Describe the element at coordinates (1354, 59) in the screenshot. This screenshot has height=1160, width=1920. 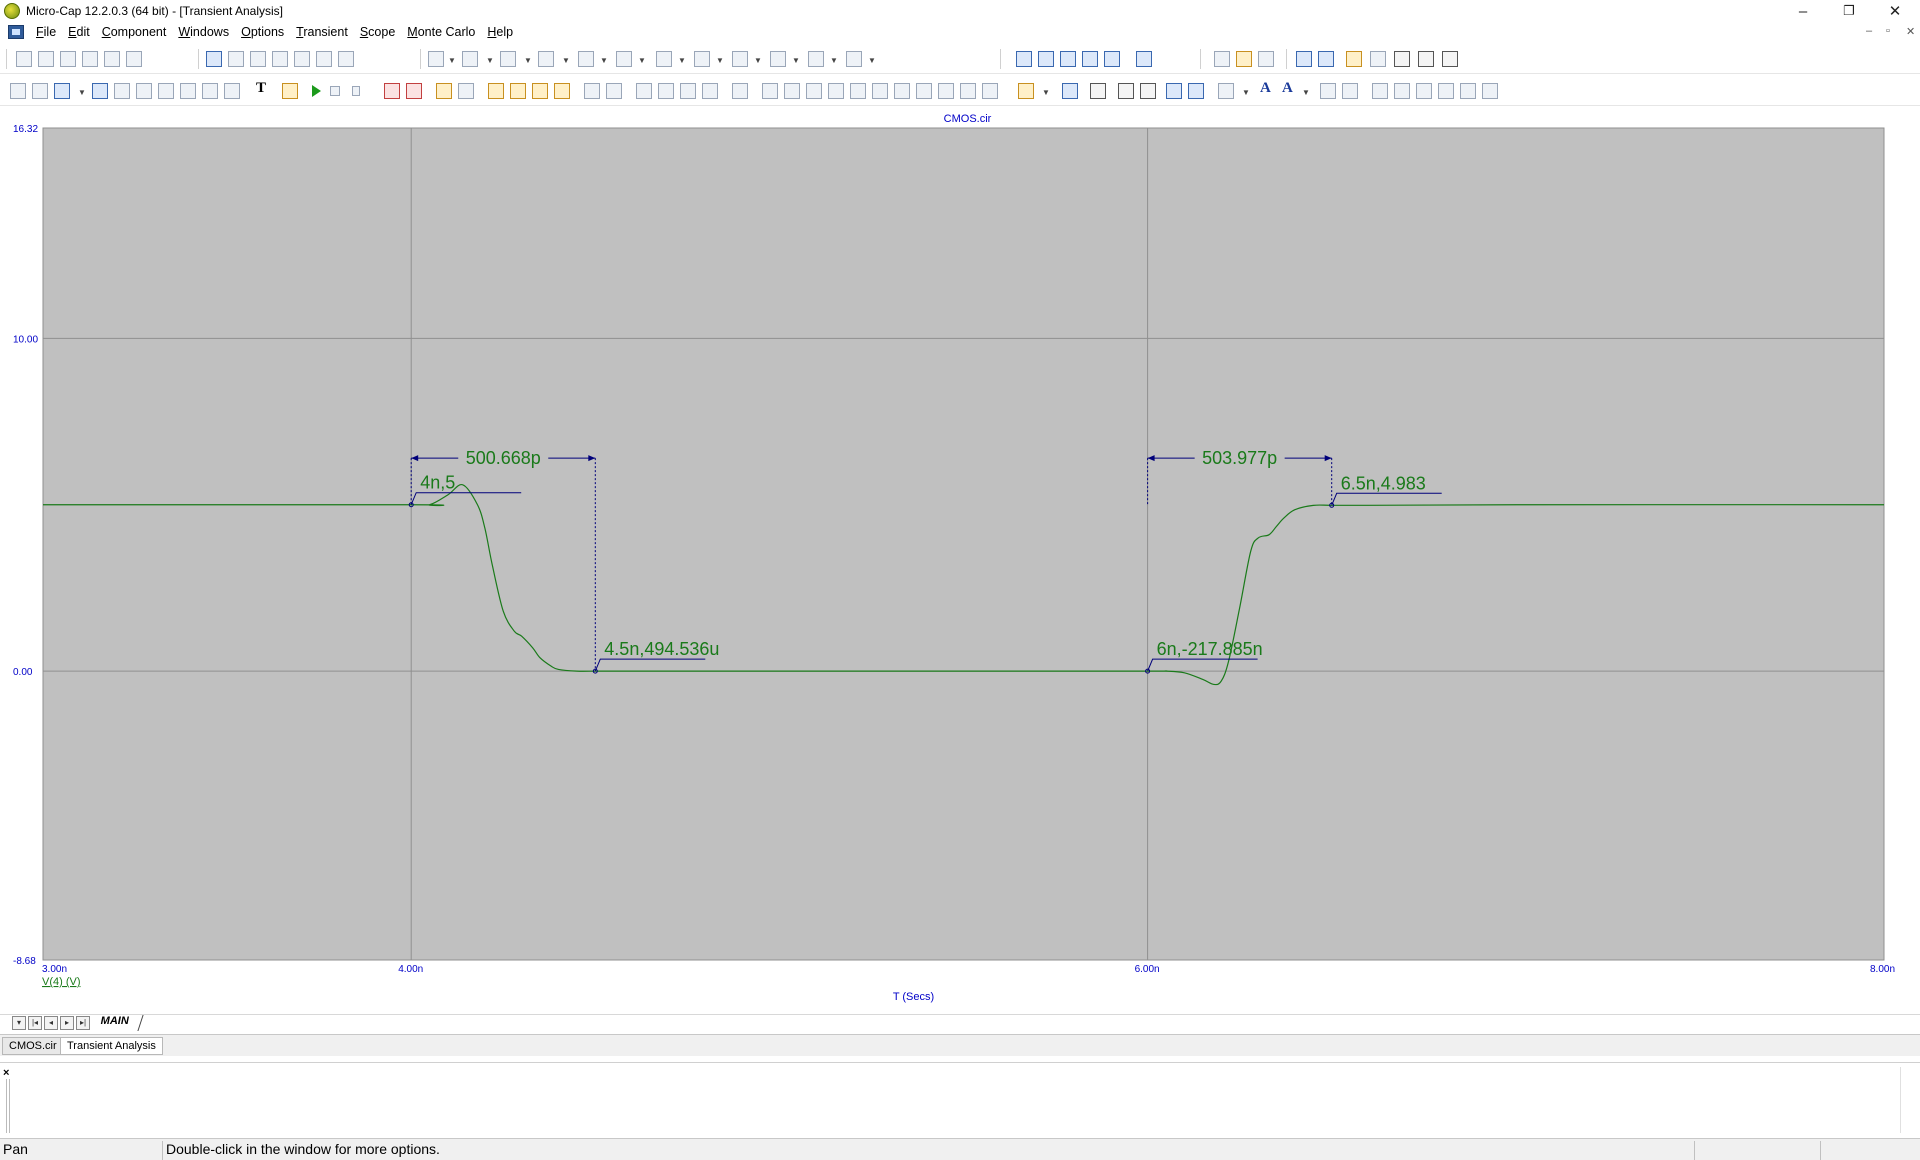
I see `plot-properties-icon` at that location.